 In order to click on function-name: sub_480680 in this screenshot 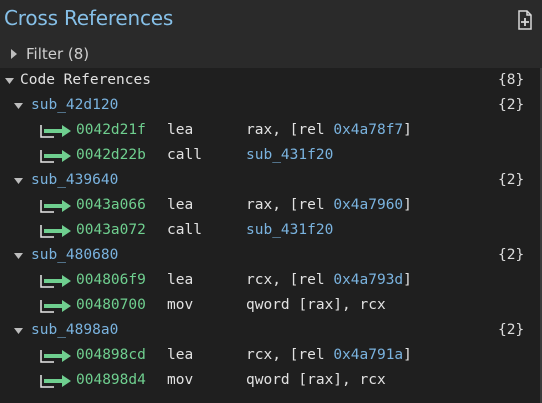, I will do `click(75, 255)`.